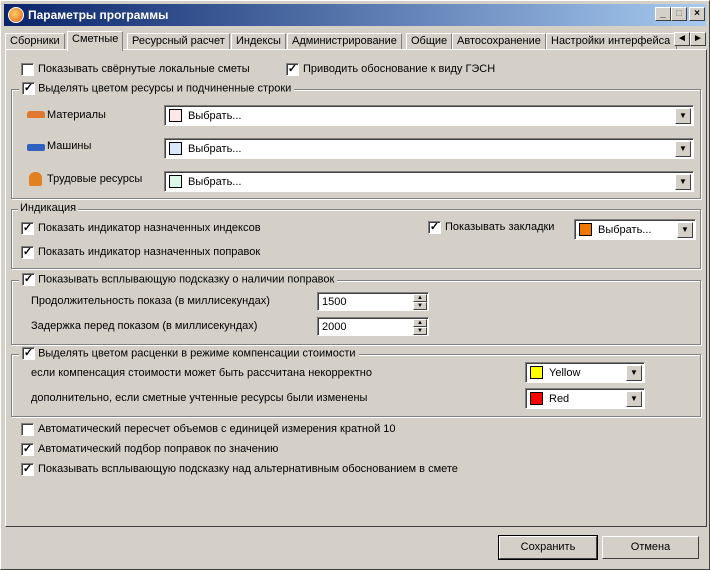  I want to click on materials-color-combo: Выбрать... ▼, so click(429, 115).